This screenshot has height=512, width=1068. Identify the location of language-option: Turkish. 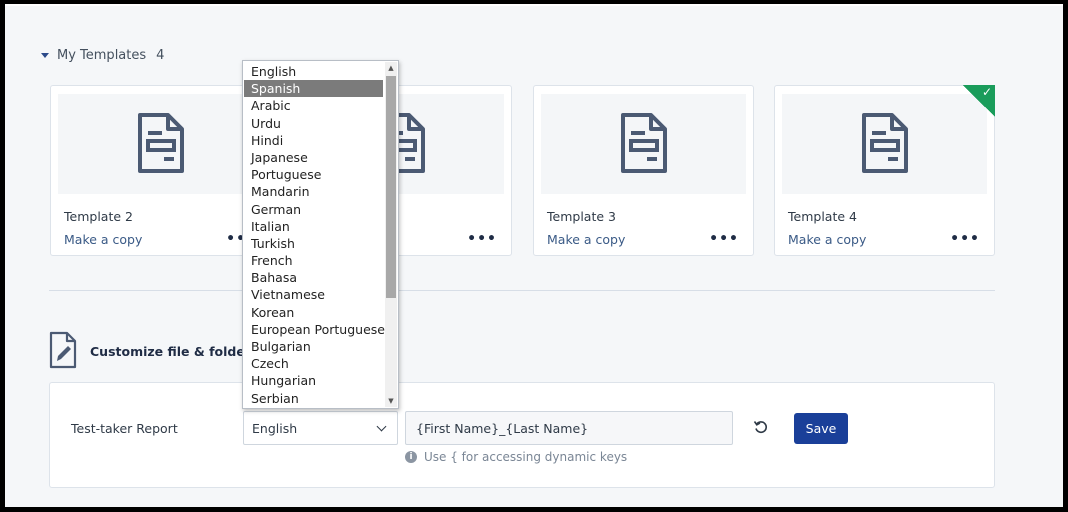
(313, 243).